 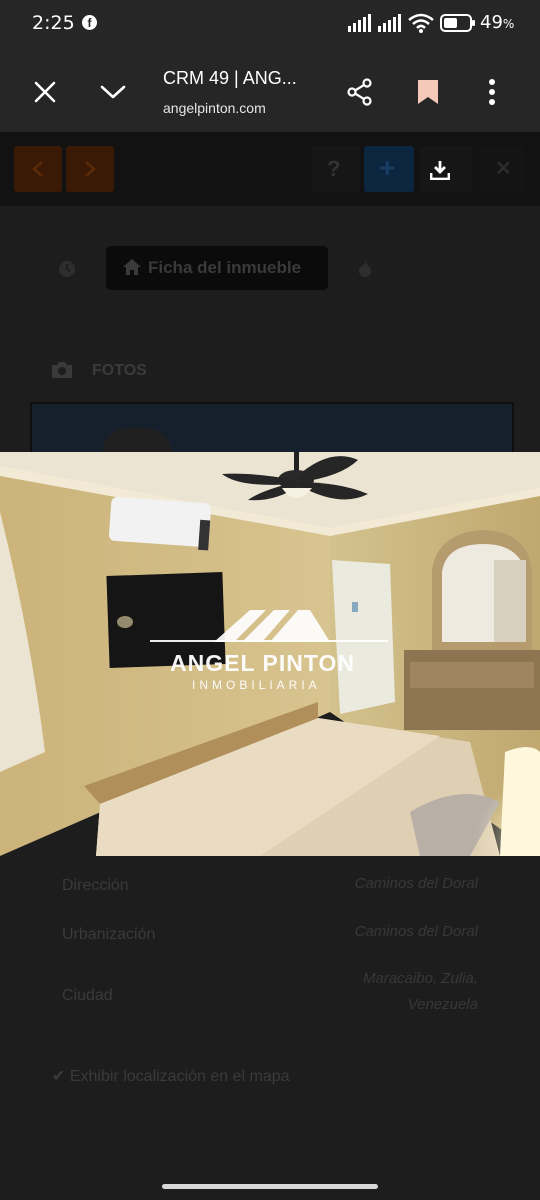 I want to click on address-label: Dirección, so click(x=95, y=885).